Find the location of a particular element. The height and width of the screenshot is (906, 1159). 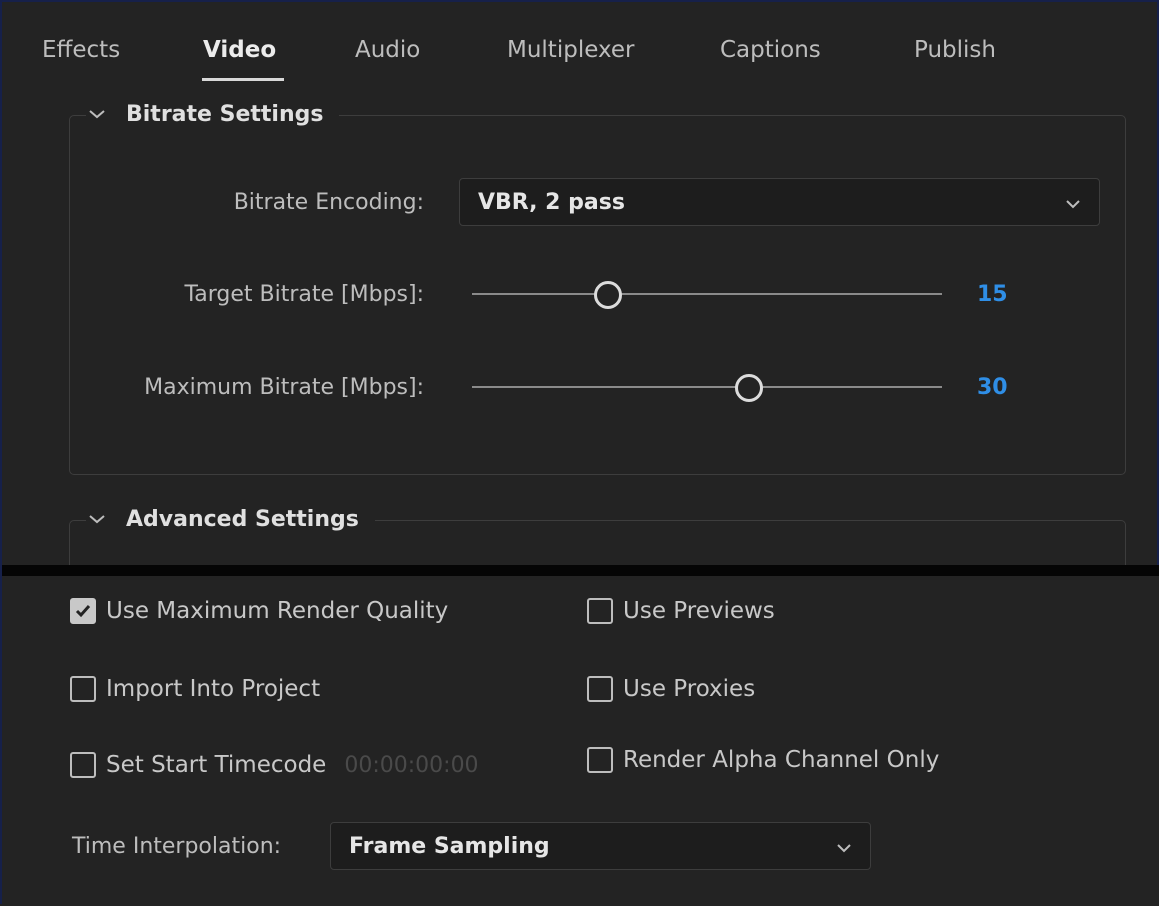

target-bitrate-label: Target Bitrate [Mbps]: is located at coordinates (304, 294).